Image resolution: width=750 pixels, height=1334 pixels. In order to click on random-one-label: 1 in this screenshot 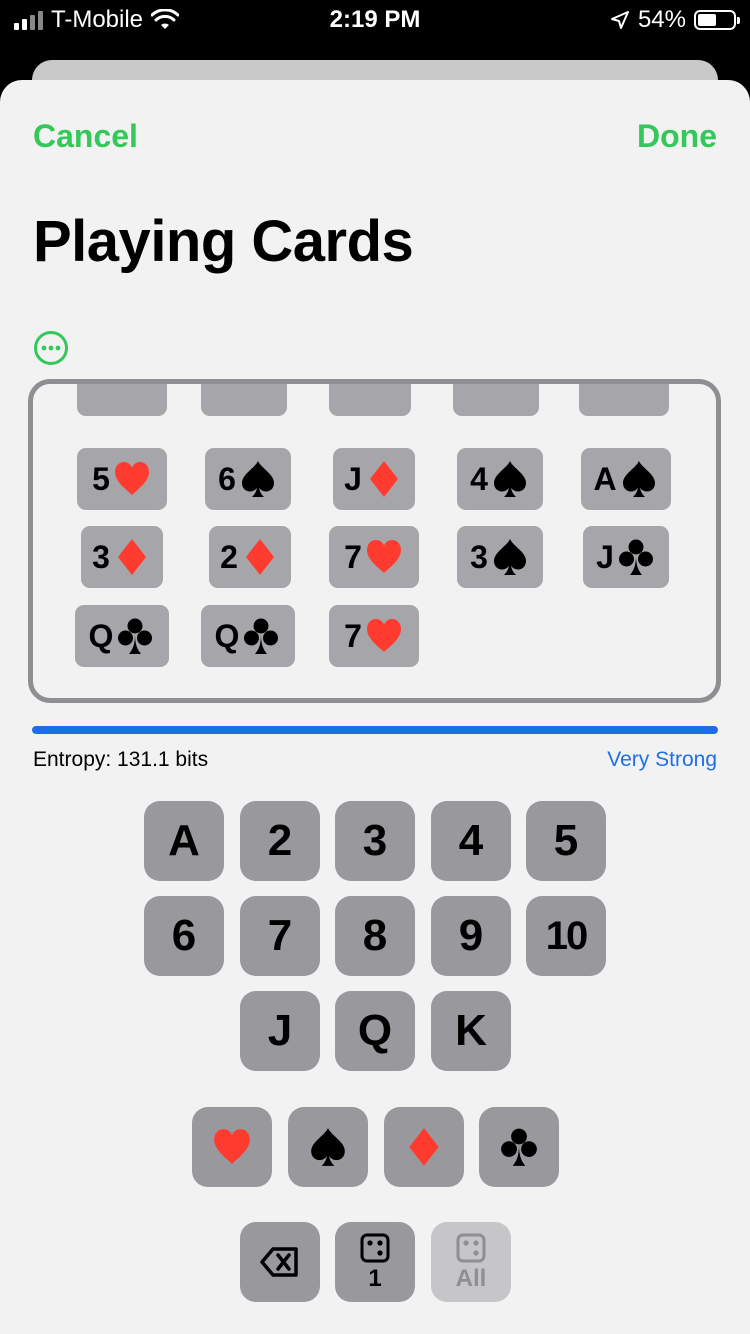, I will do `click(375, 1278)`.